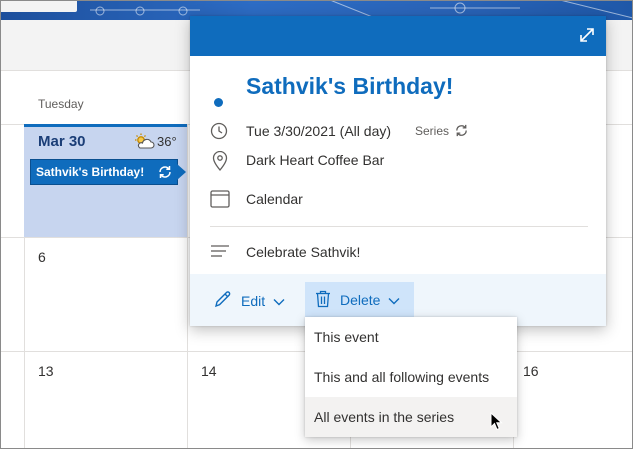 The image size is (633, 449). Describe the element at coordinates (399, 226) in the screenshot. I see `details-divider` at that location.